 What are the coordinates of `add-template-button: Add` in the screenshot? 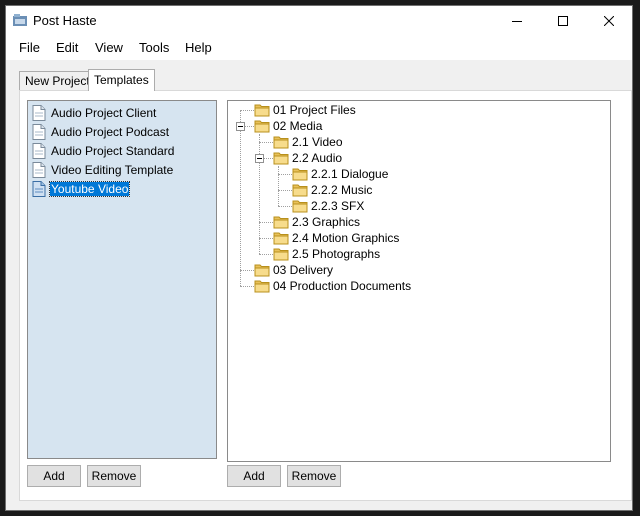 It's located at (54, 476).